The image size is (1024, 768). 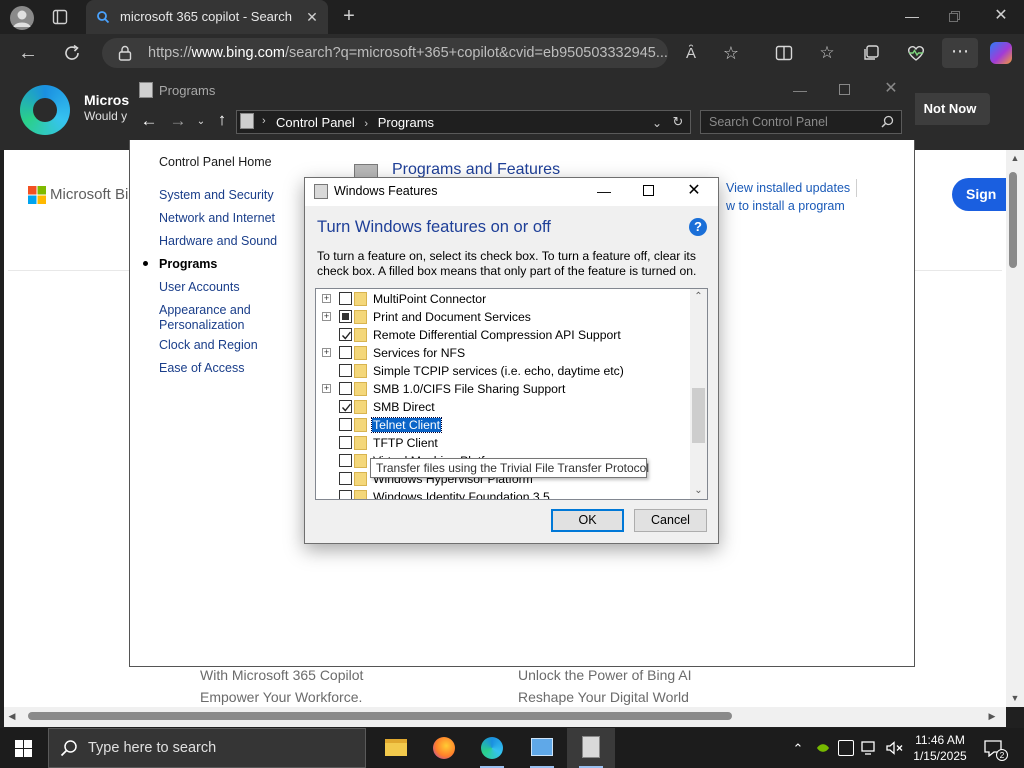 I want to click on restore-icon, so click(x=954, y=17).